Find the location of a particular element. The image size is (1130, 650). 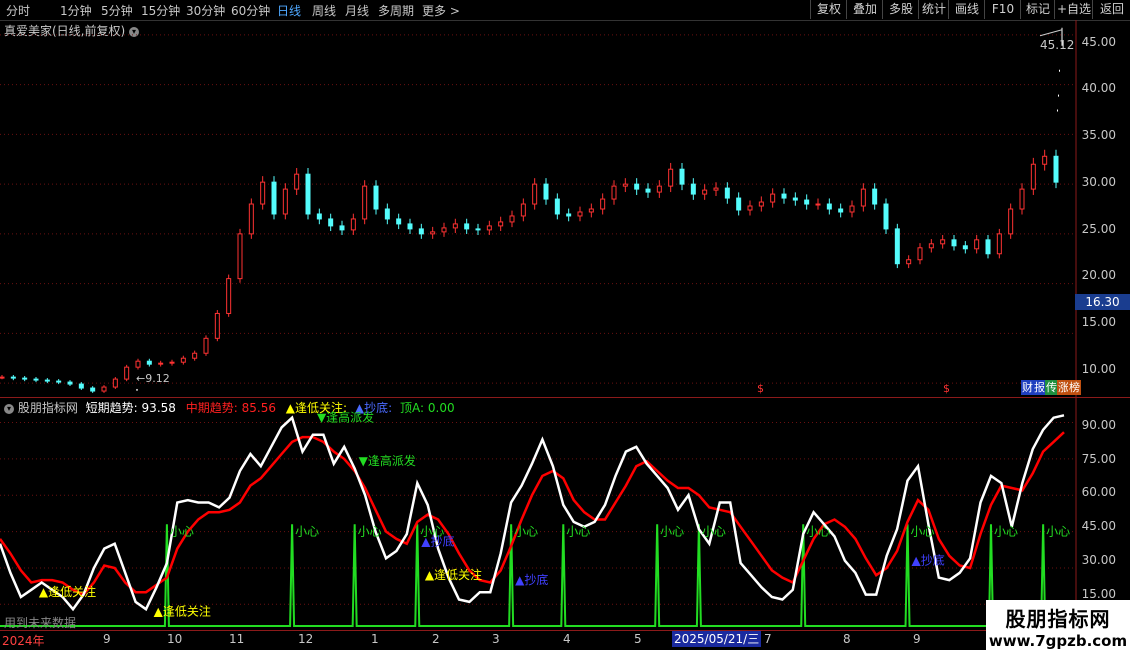

date-label: 3 is located at coordinates (496, 639).